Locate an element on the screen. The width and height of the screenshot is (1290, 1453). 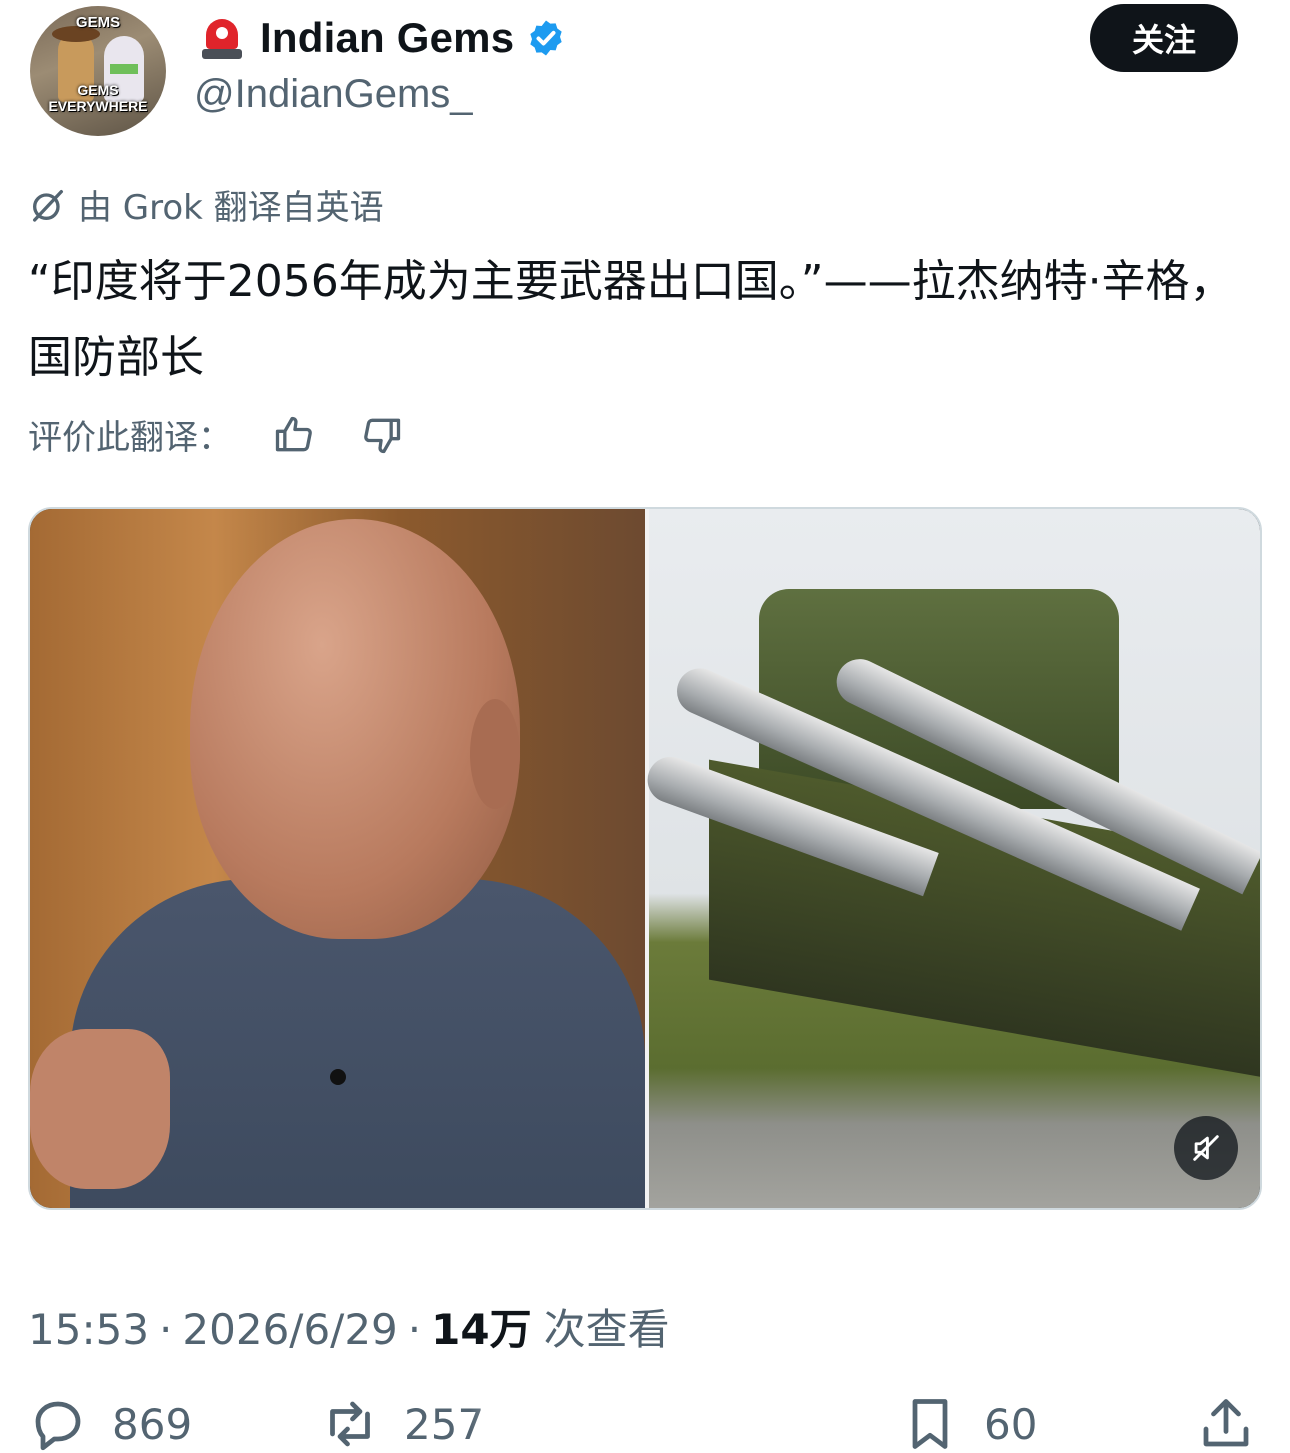
name-row: Indian Gems is located at coordinates (383, 38).